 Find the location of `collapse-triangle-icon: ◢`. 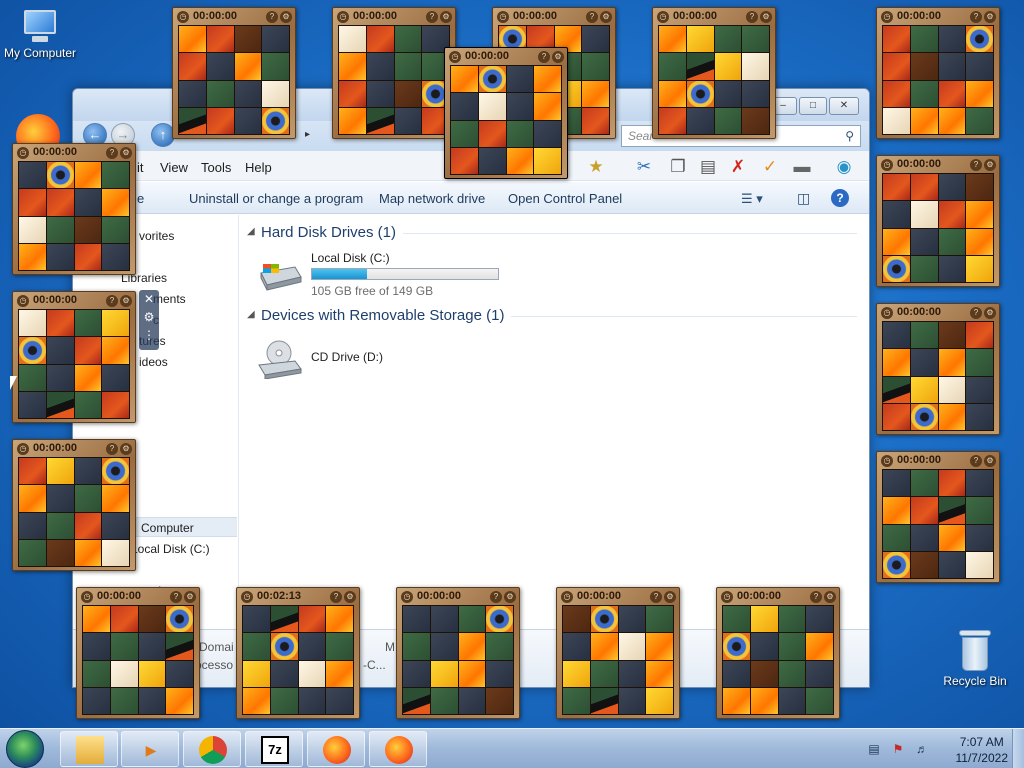

collapse-triangle-icon: ◢ is located at coordinates (251, 231).